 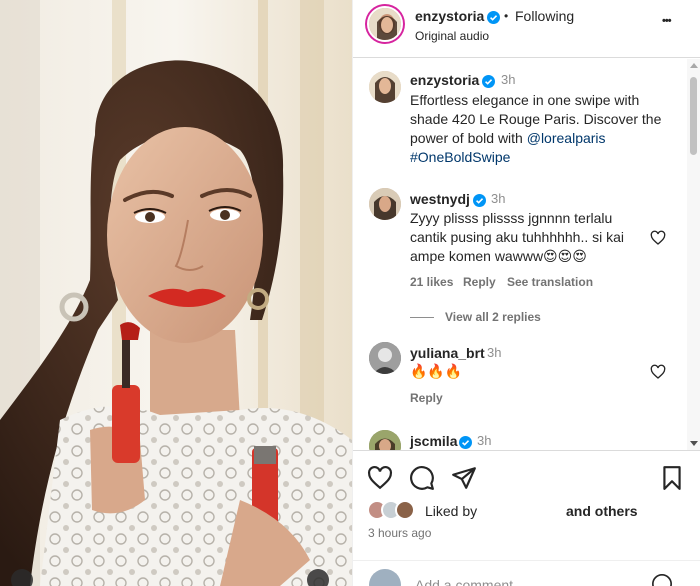 What do you see at coordinates (433, 441) in the screenshot?
I see `comment-username: jscmila` at bounding box center [433, 441].